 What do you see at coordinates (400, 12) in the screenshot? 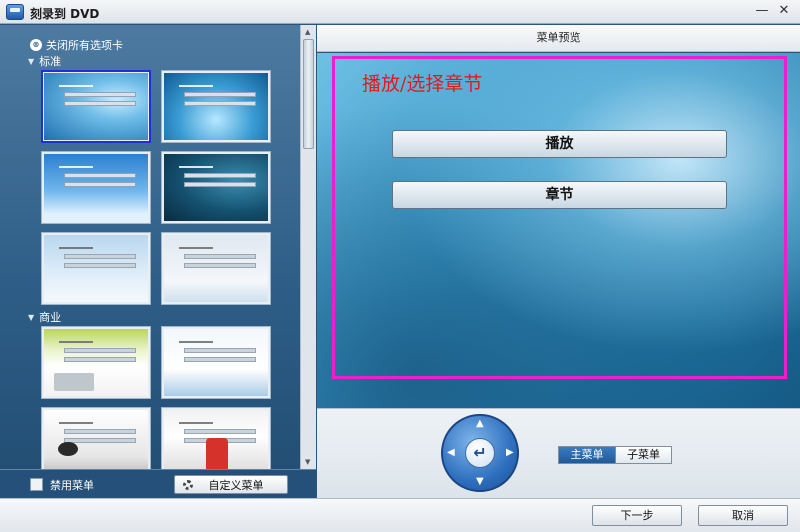
I see `title-bar: 刻录到 DVD — ✕` at bounding box center [400, 12].